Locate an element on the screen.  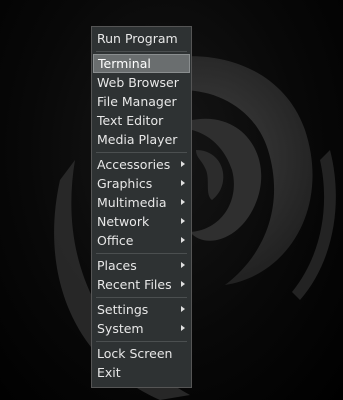
menu-item-places: Places is located at coordinates (141, 265).